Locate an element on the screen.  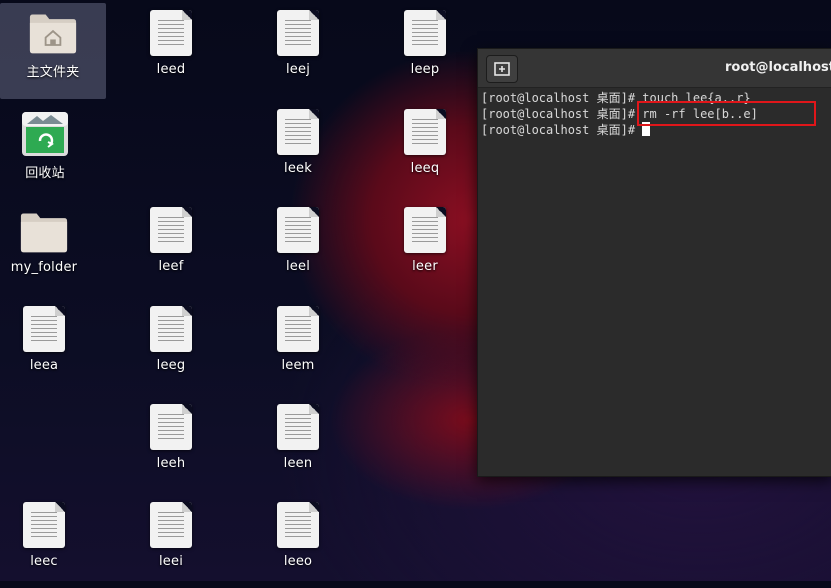
desktop-icon-label: leen is located at coordinates (298, 463).